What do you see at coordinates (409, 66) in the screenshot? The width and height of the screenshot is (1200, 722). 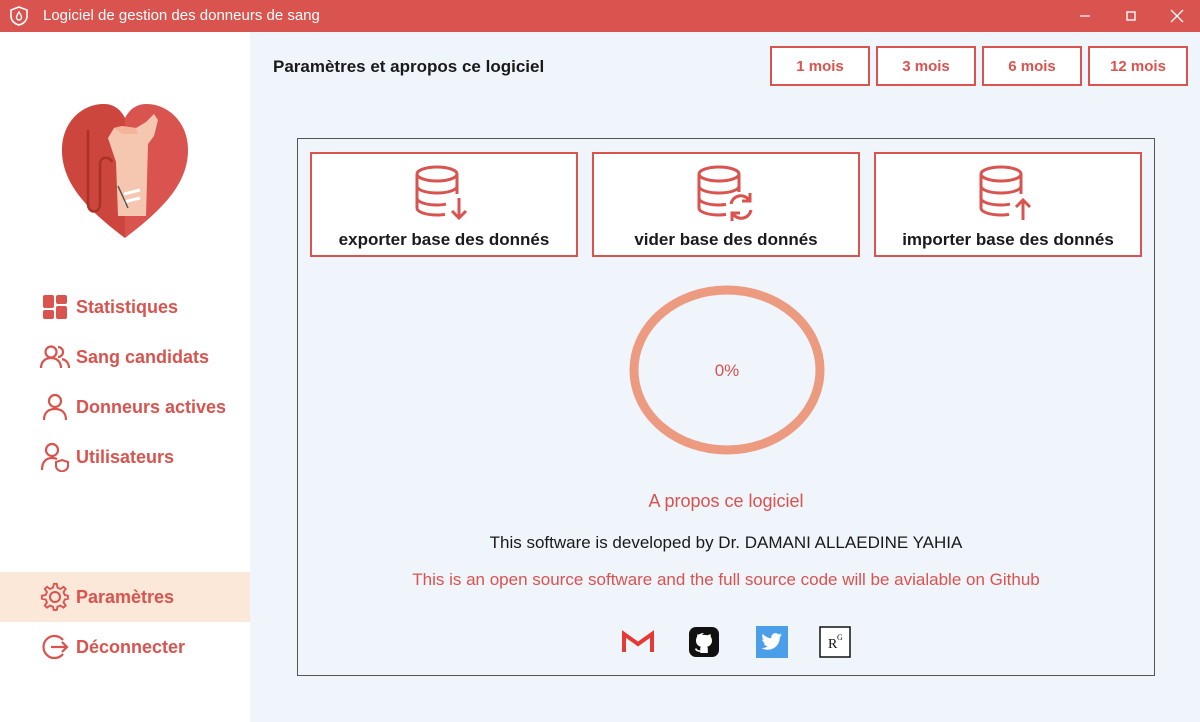 I see `page-title: Paramètres et apropos ce logiciel` at bounding box center [409, 66].